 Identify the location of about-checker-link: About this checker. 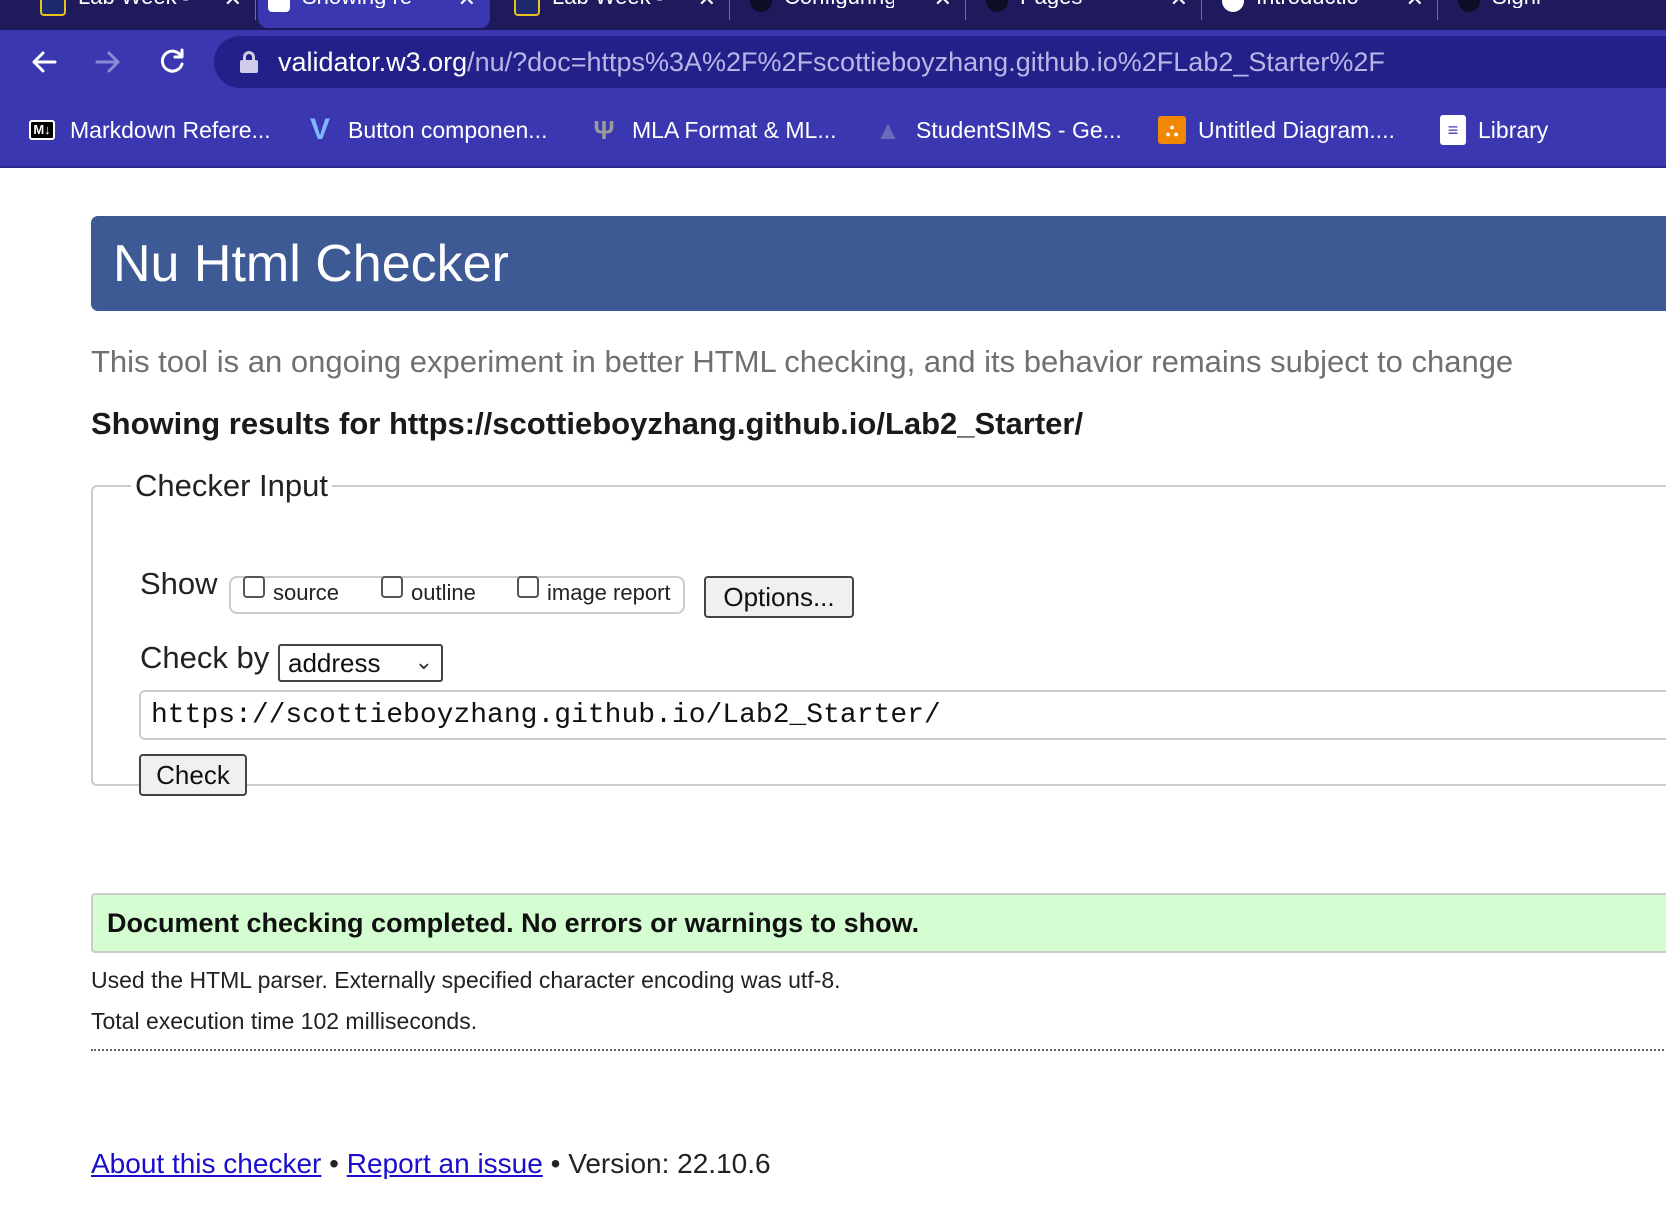
(206, 1163).